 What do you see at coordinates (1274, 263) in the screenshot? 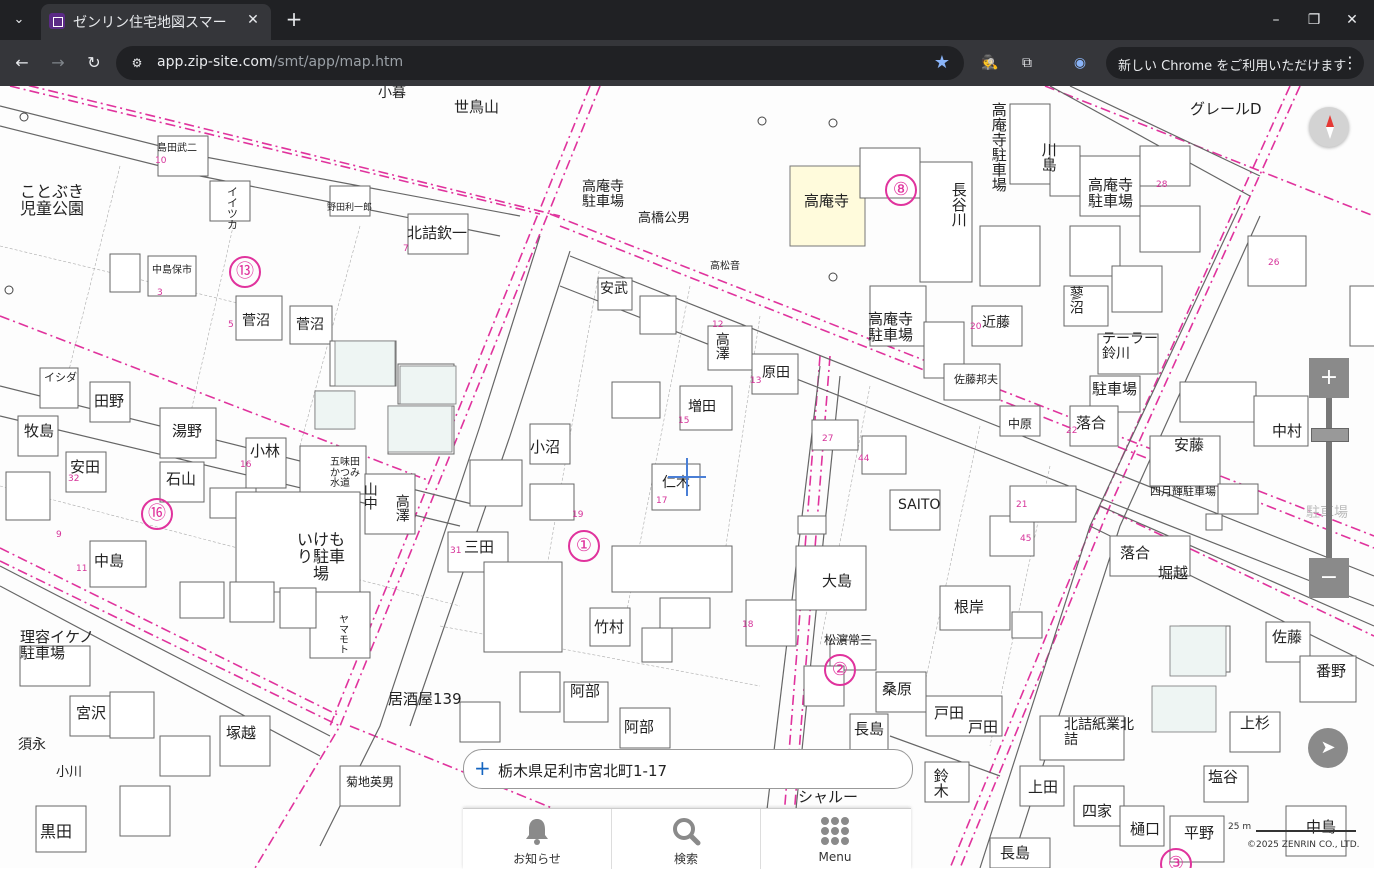
I see `lot-number: 26` at bounding box center [1274, 263].